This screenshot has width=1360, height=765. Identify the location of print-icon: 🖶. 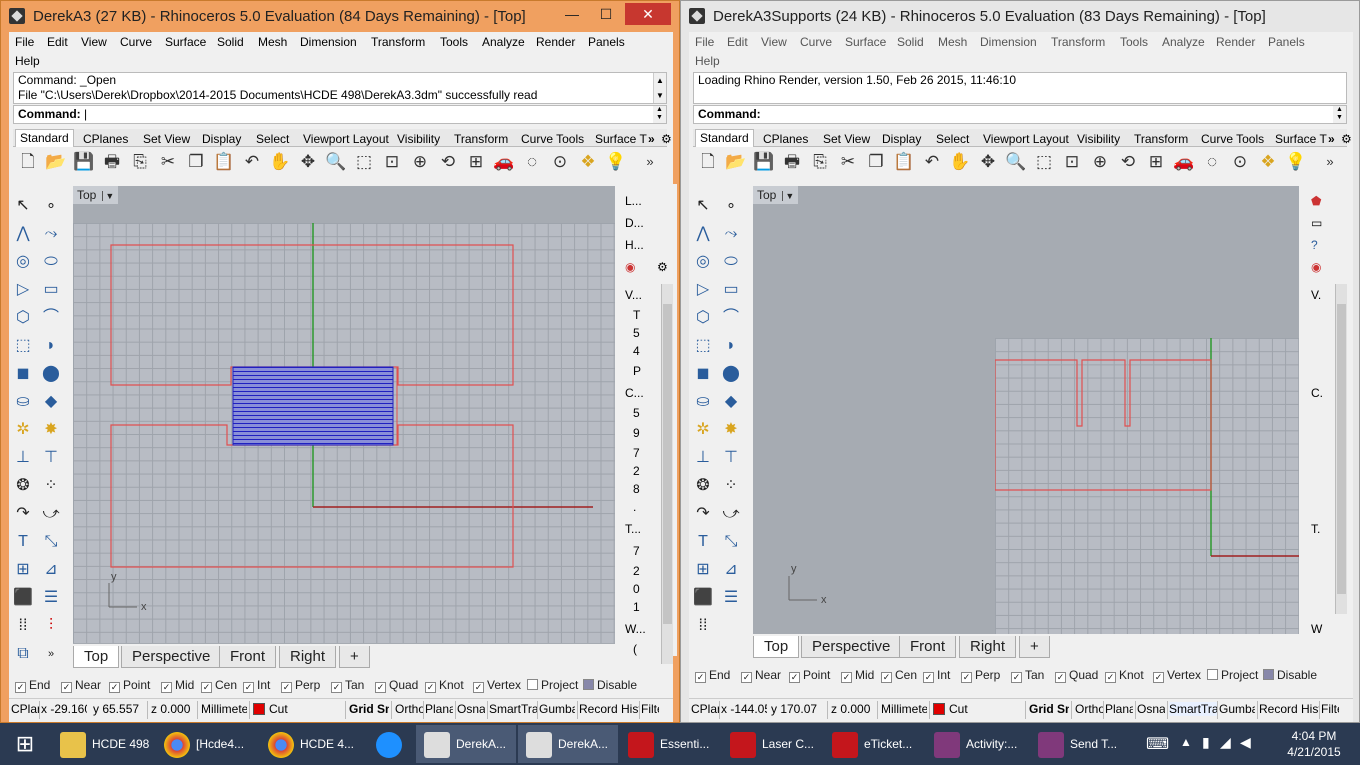
(112, 162).